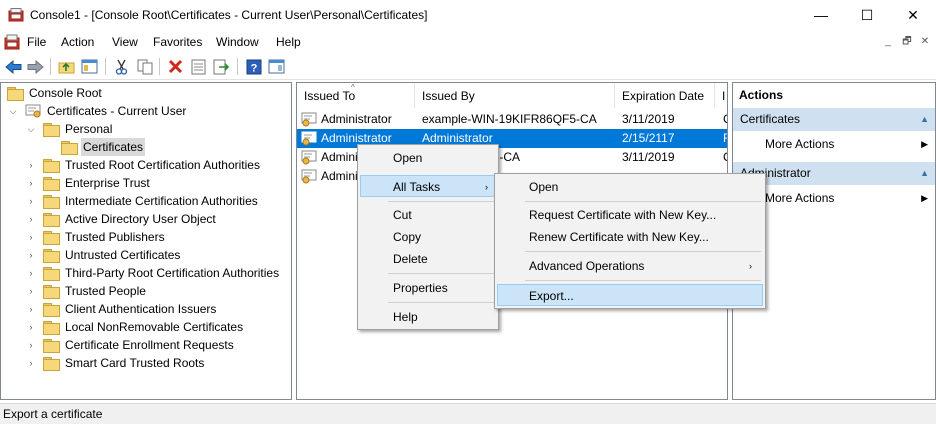 The width and height of the screenshot is (936, 424). Describe the element at coordinates (147, 255) in the screenshot. I see `tree-node-folder: › Untrusted Certificates` at that location.